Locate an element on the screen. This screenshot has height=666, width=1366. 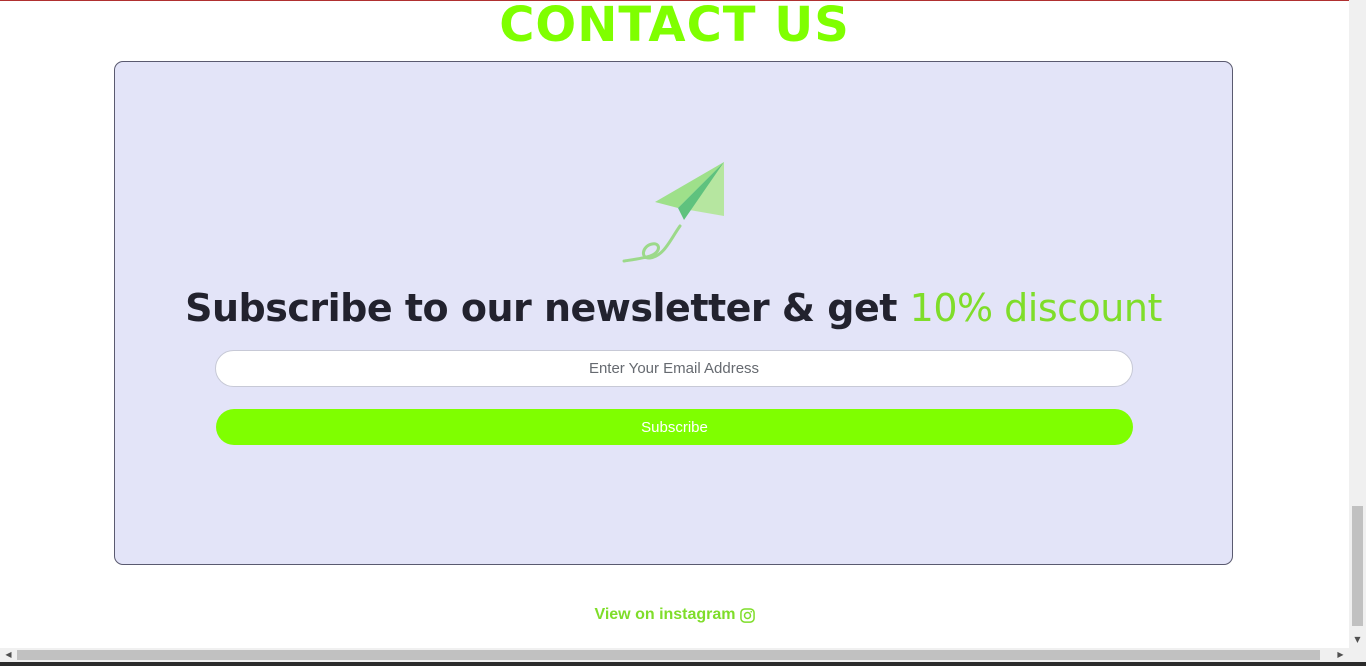
window-bottom-edge is located at coordinates (683, 664).